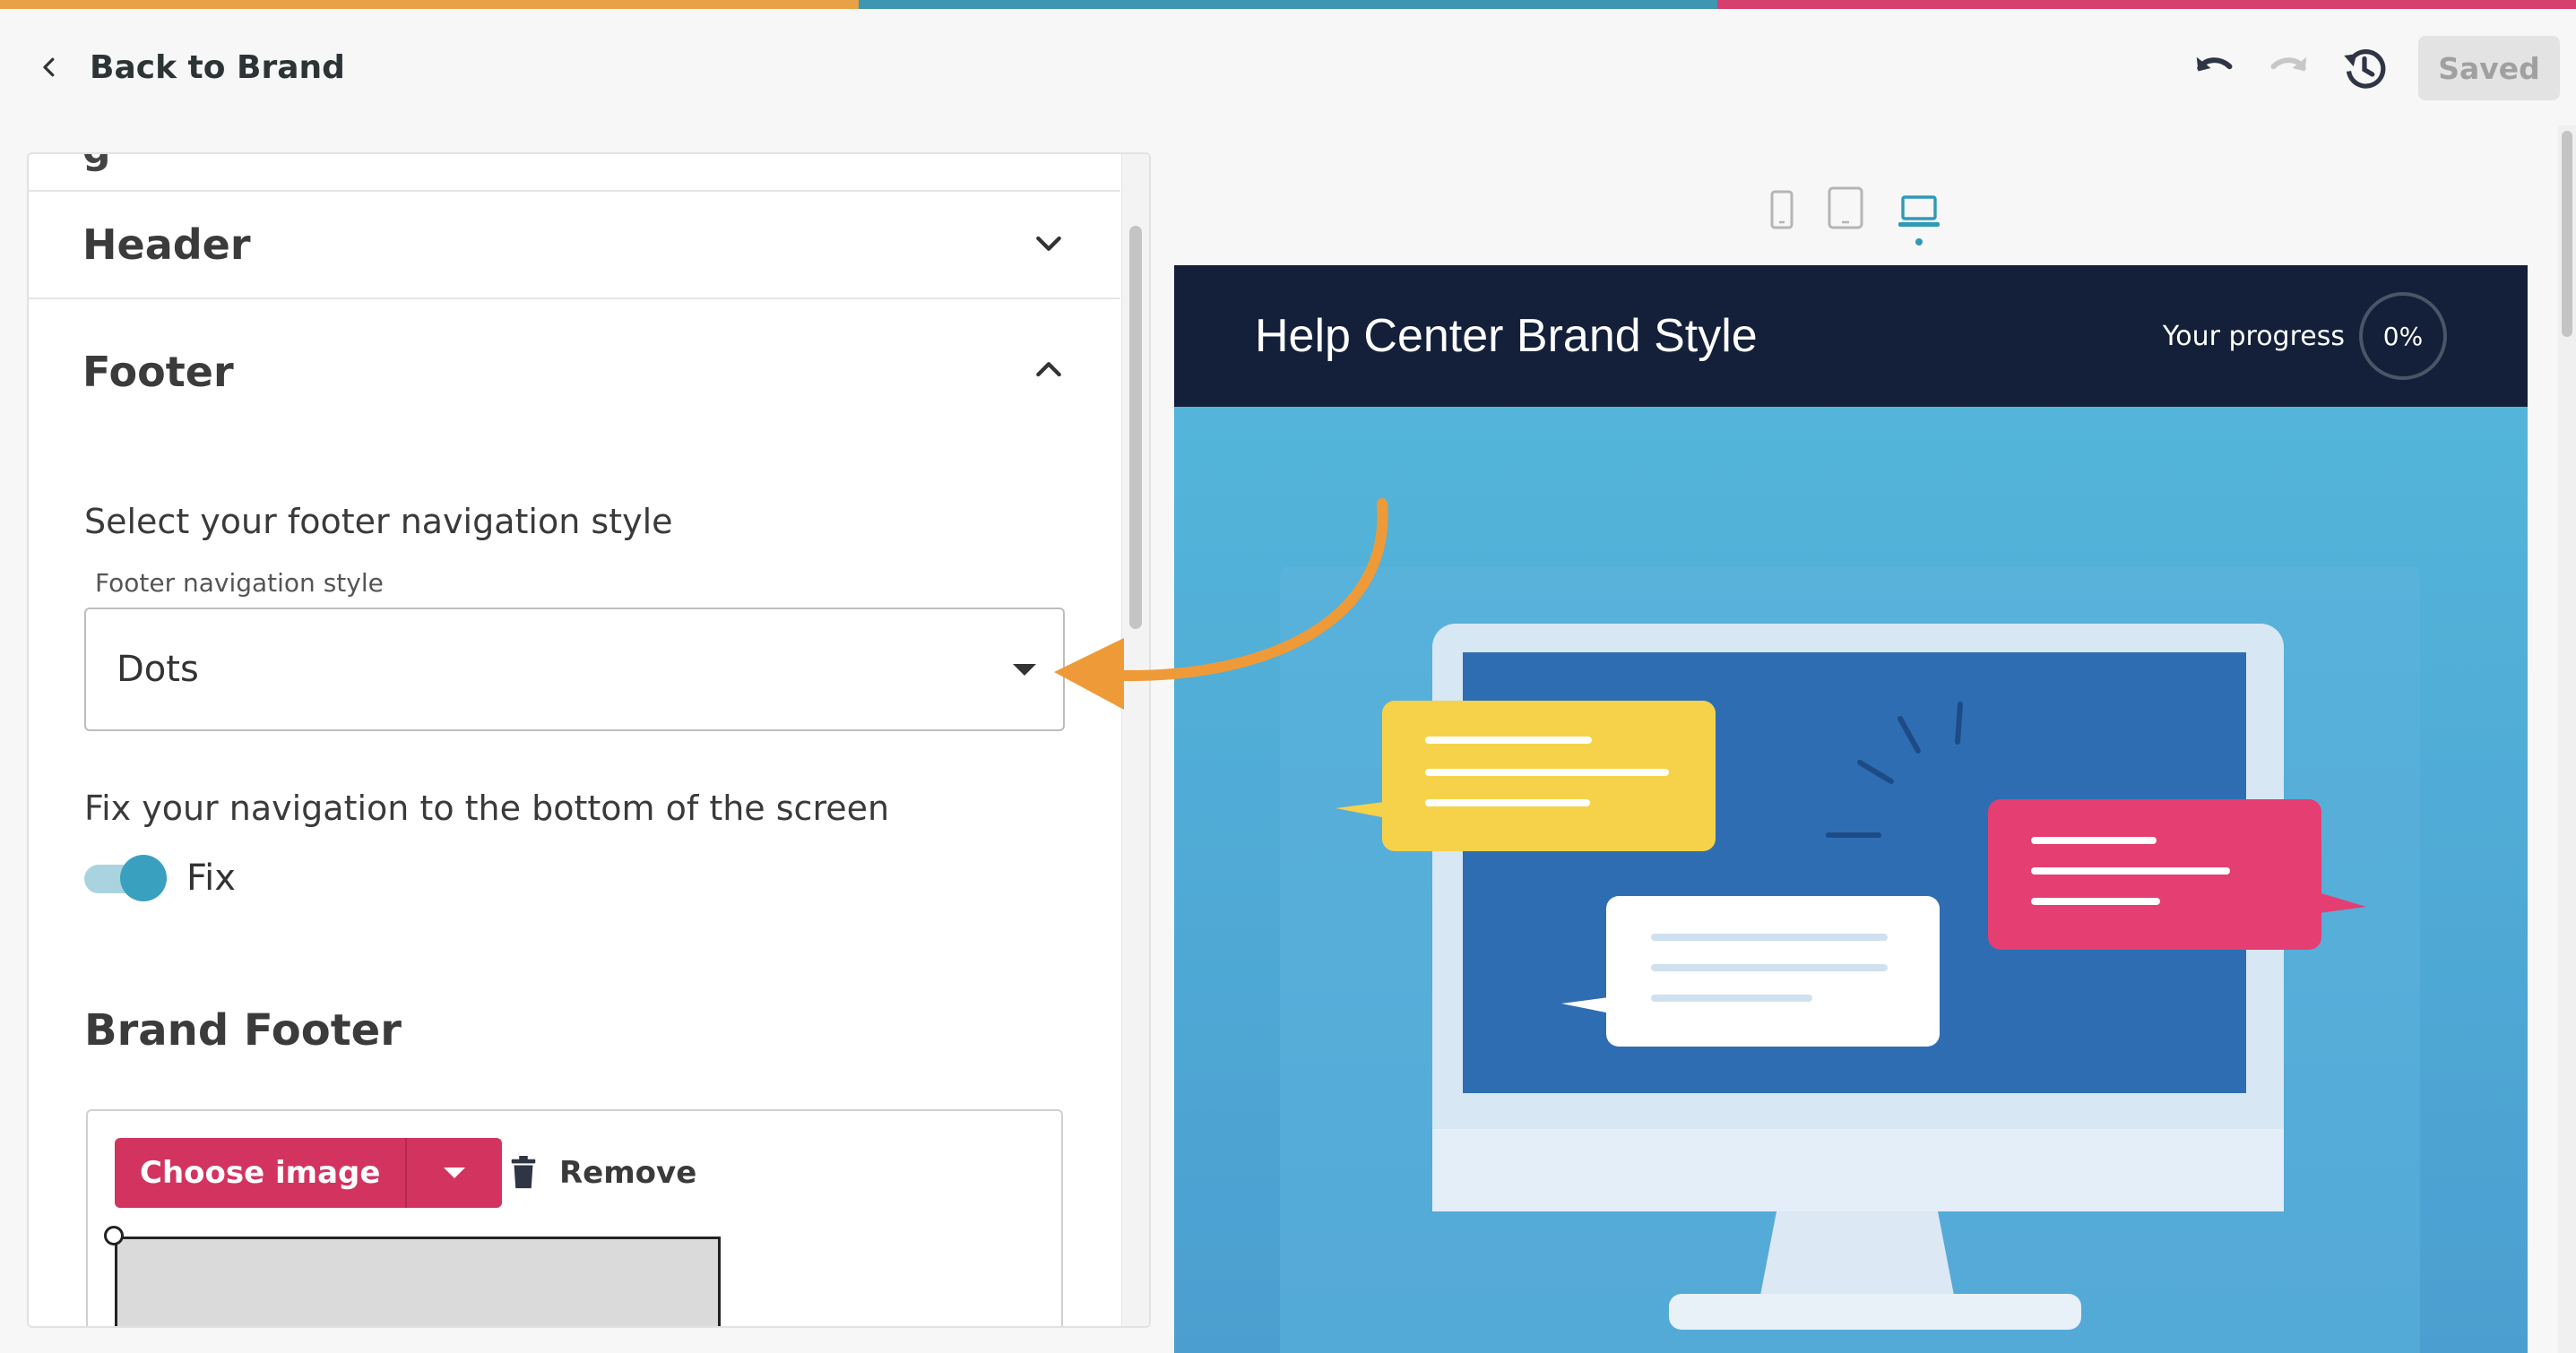  What do you see at coordinates (1221, 604) in the screenshot?
I see `annotation-arrow-icon` at bounding box center [1221, 604].